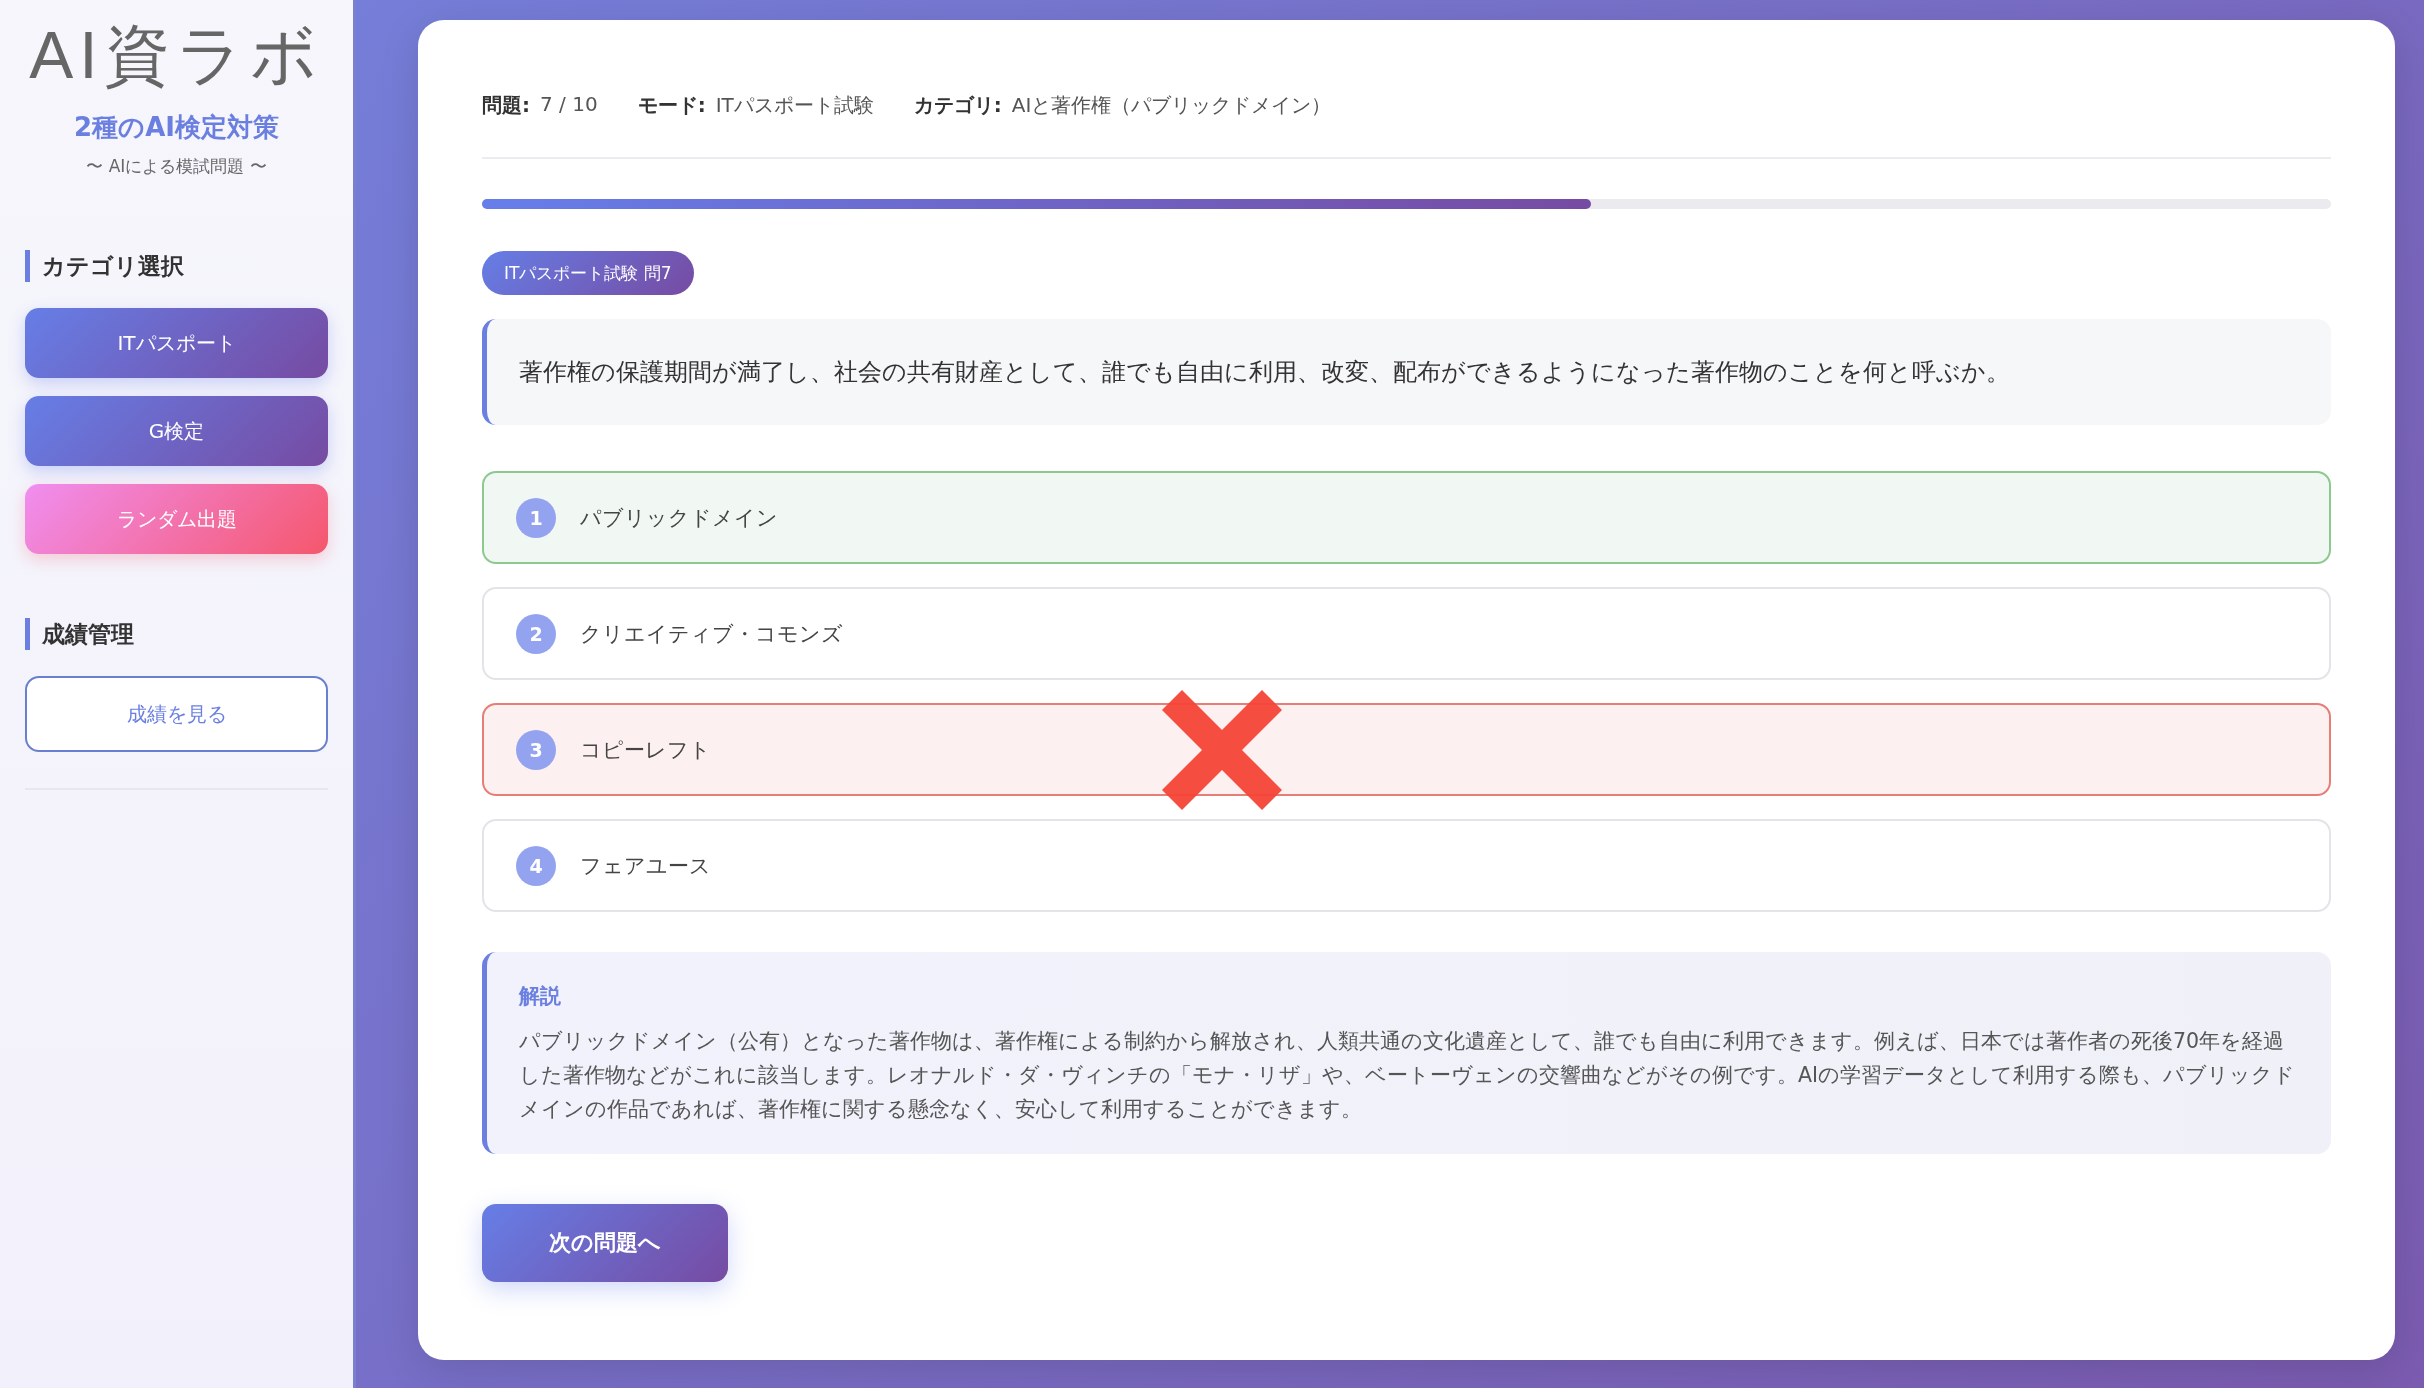 This screenshot has width=2424, height=1388. I want to click on explanation-text: パブリックドメイン（公有）となった著作物は、著作権による制約から解放され、人類共通の文化遺産として、誰でも自由に利用できます。例えば、日本では著作者の死後70年を経過した著作物などがこれに該当します。レオナルド・ダ・ヴィンチの「モナ・リザ」や、ベートーヴェンの交響曲などがその例です。AIの学習データとして利用する際も、パブリックドメインの作品であれば、著作権に関する懸念なく、安心して利用することができます。, so click(1408, 1075).